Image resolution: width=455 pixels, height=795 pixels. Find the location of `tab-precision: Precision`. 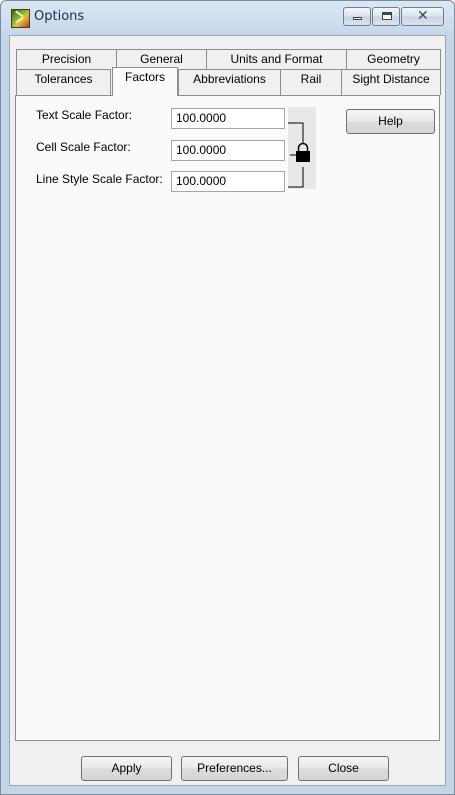

tab-precision: Precision is located at coordinates (66, 59).